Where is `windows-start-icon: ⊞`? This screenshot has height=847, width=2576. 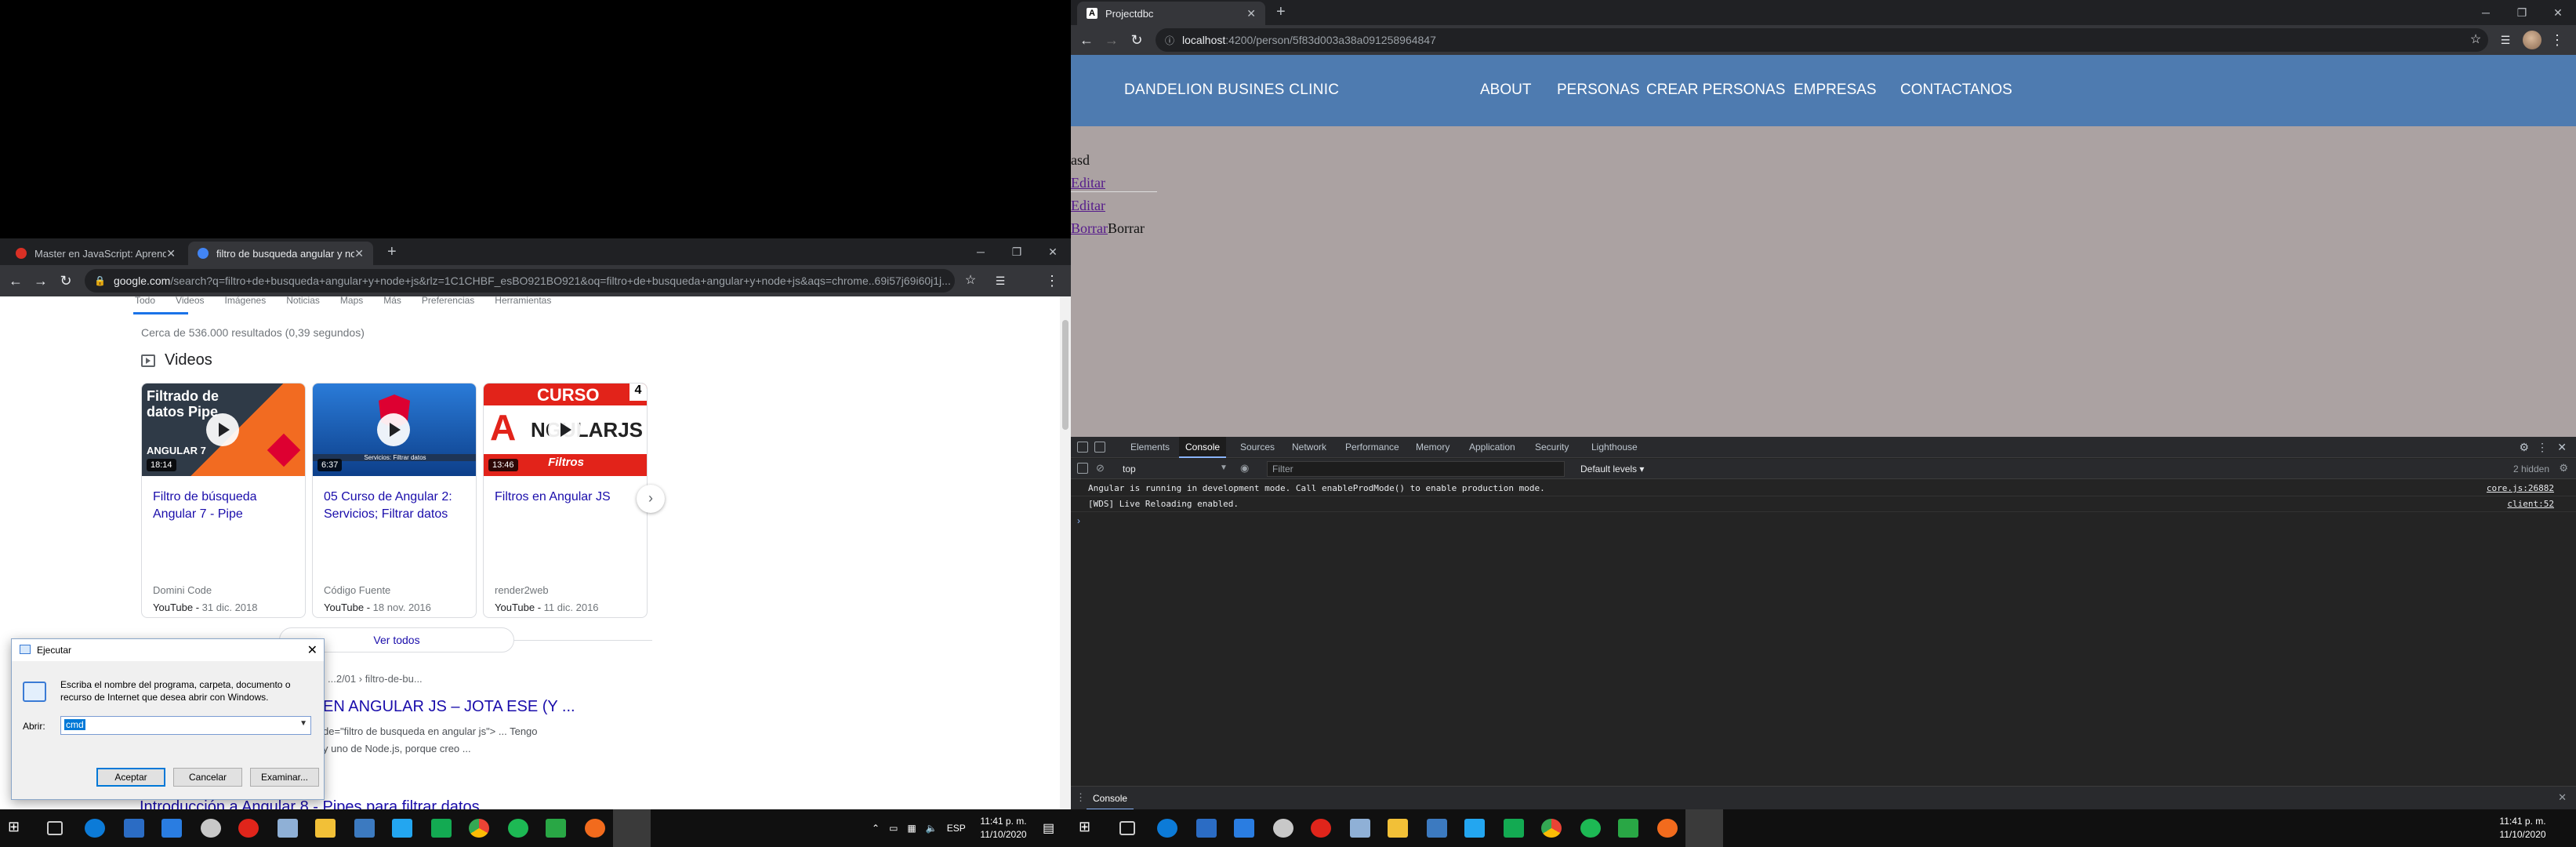 windows-start-icon: ⊞ is located at coordinates (18, 828).